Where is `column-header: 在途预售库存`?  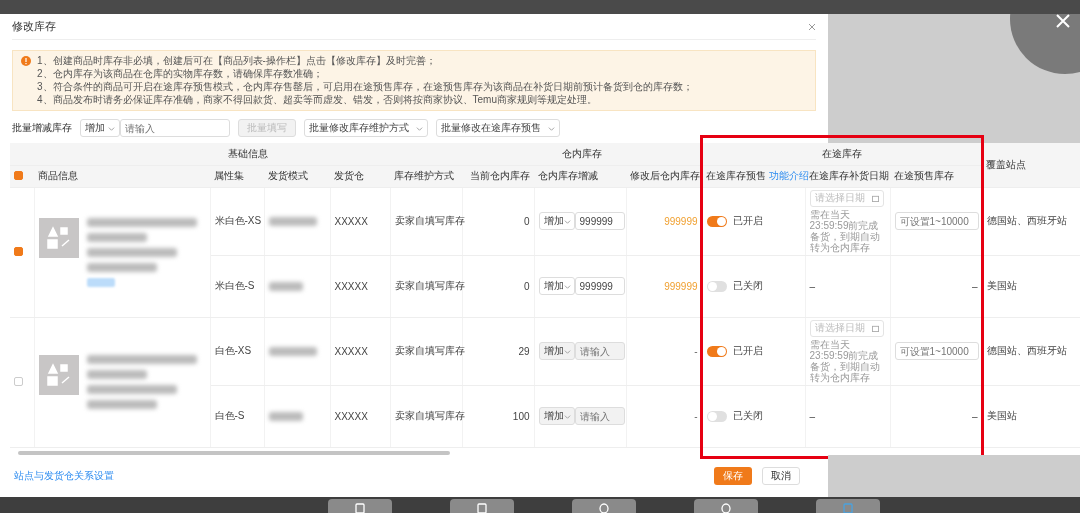 column-header: 在途预售库存 is located at coordinates (936, 176).